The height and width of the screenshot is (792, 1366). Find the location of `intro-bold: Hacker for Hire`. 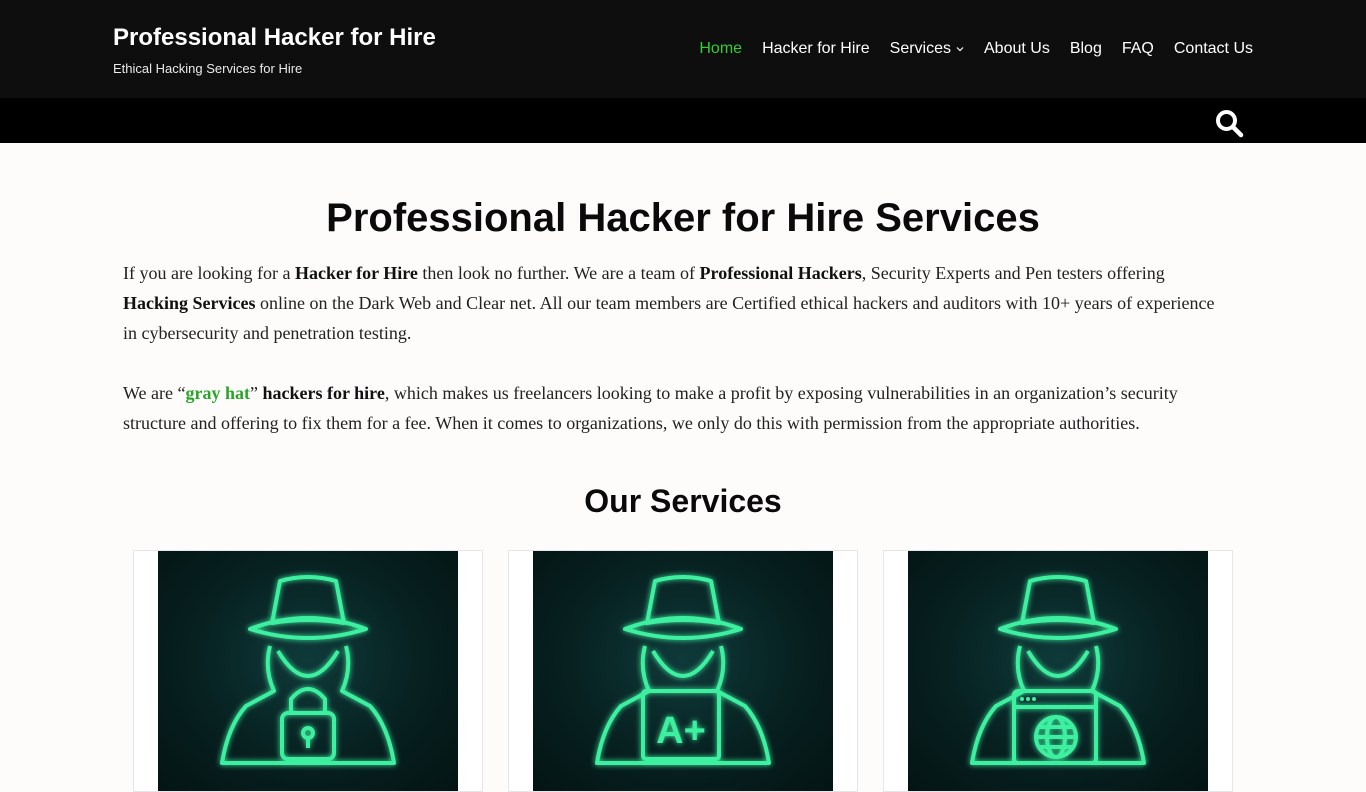

intro-bold: Hacker for Hire is located at coordinates (356, 273).